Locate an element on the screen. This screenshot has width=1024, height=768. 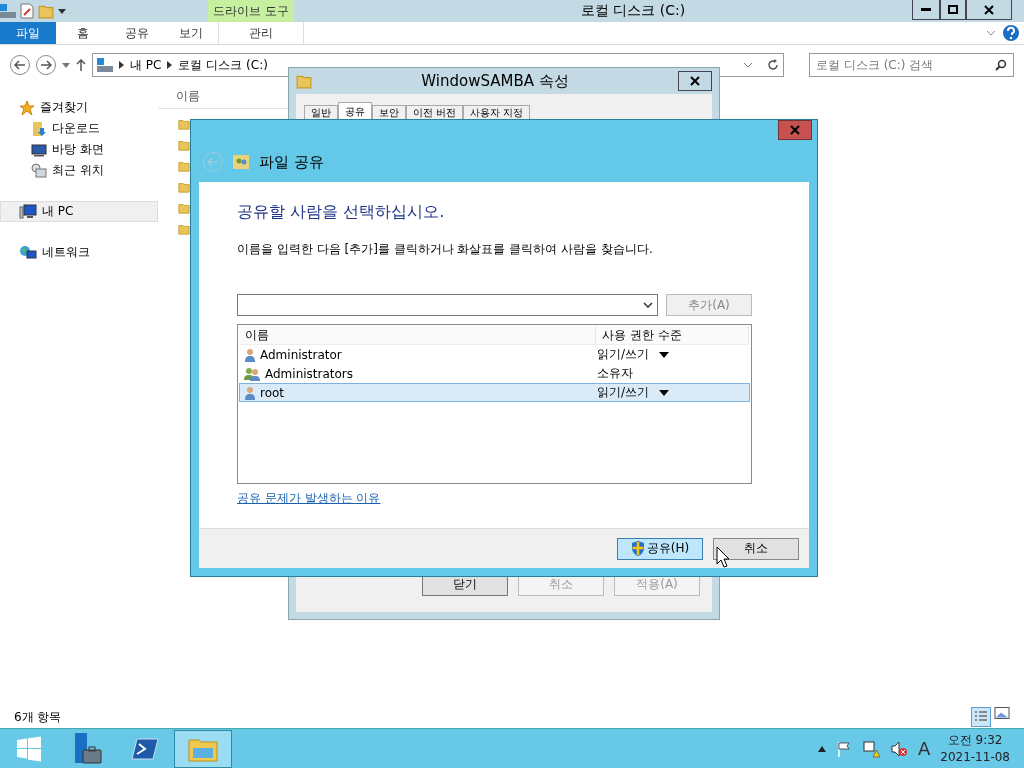
minimize-icon is located at coordinates (926, 9).